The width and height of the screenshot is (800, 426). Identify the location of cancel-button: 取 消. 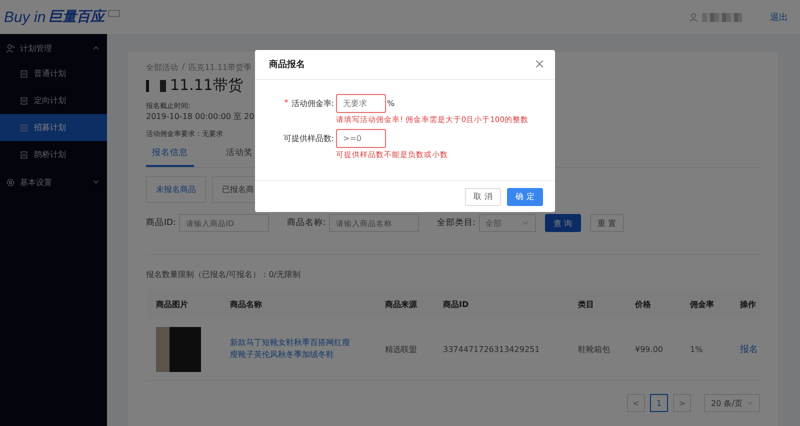
(483, 197).